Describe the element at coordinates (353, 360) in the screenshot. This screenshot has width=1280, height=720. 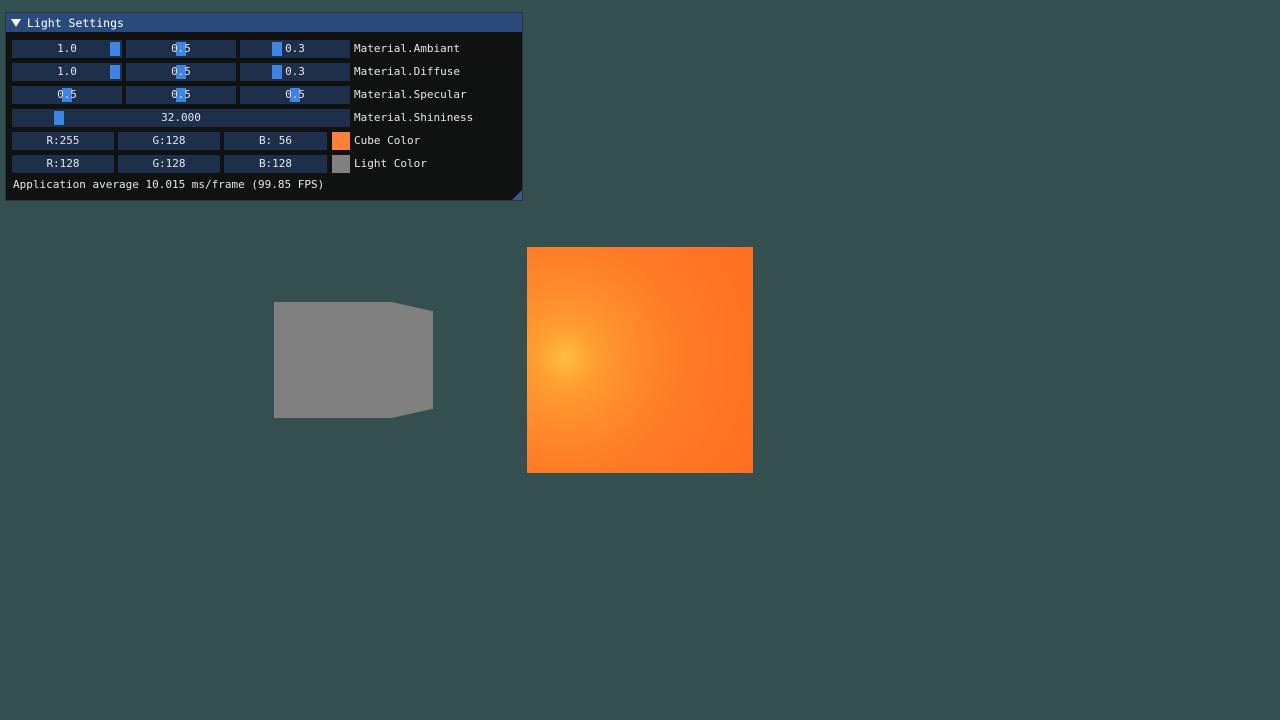
I see `light-source-cube` at that location.